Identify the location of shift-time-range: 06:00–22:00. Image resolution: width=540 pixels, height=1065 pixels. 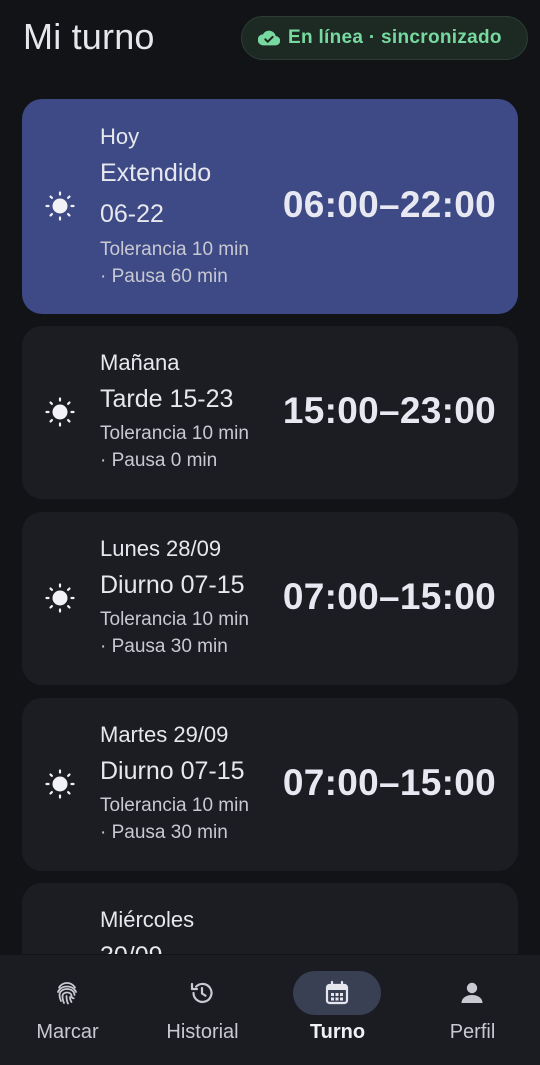
(389, 204).